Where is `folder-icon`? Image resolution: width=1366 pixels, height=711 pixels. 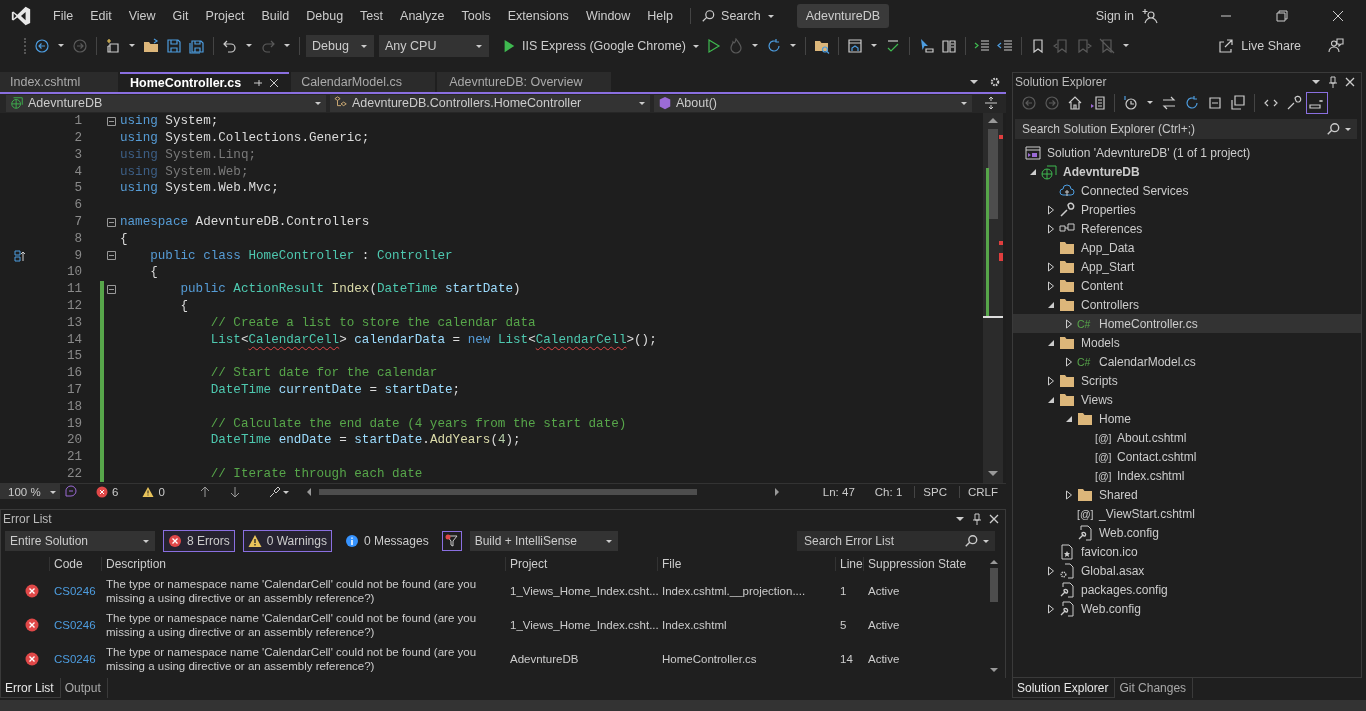 folder-icon is located at coordinates (151, 46).